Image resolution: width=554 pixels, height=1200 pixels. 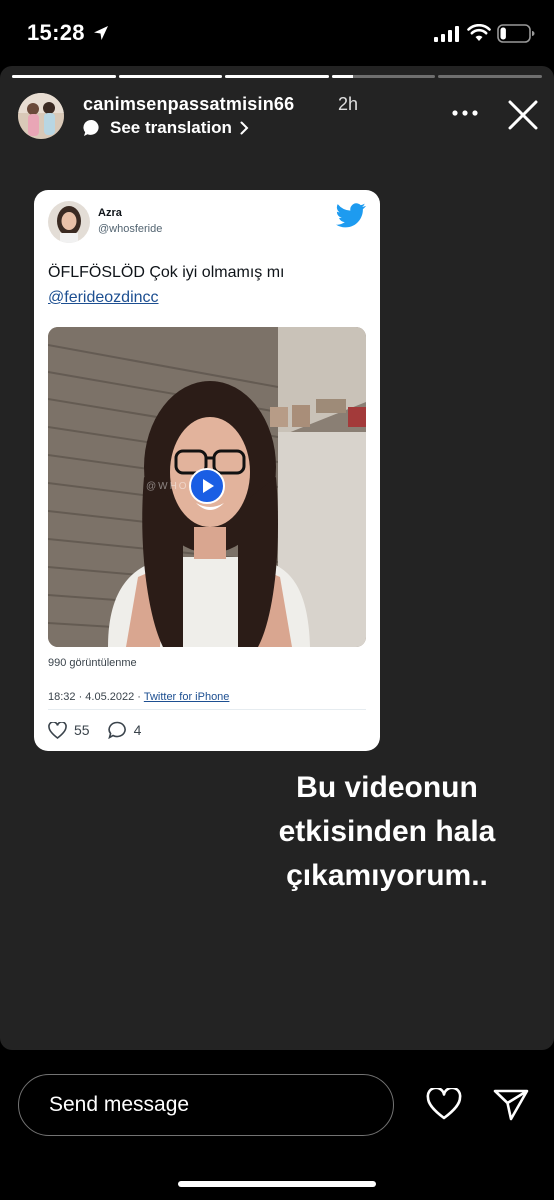 I want to click on reply-bar, so click(x=277, y=1125).